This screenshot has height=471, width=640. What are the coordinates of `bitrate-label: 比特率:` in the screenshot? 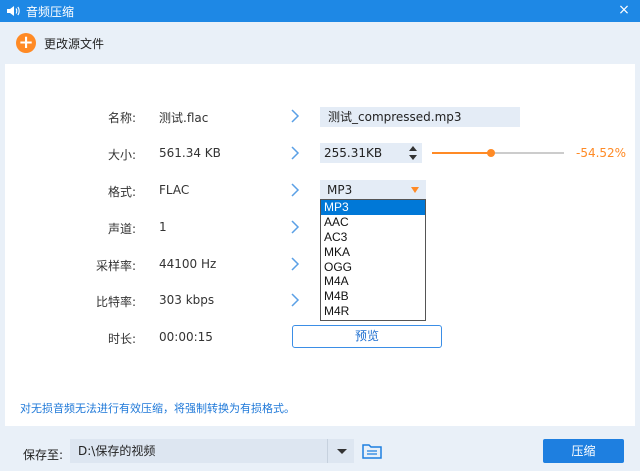 It's located at (115, 302).